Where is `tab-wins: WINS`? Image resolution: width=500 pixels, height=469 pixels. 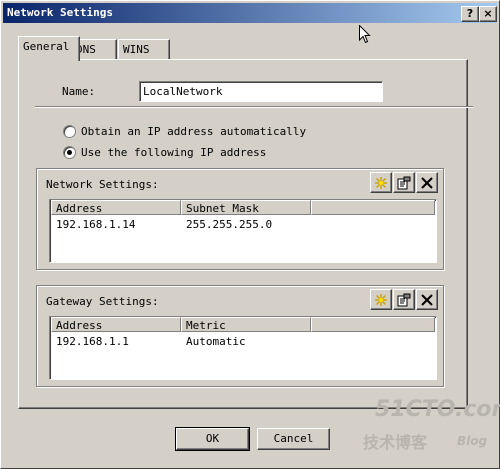 tab-wins: WINS is located at coordinates (144, 49).